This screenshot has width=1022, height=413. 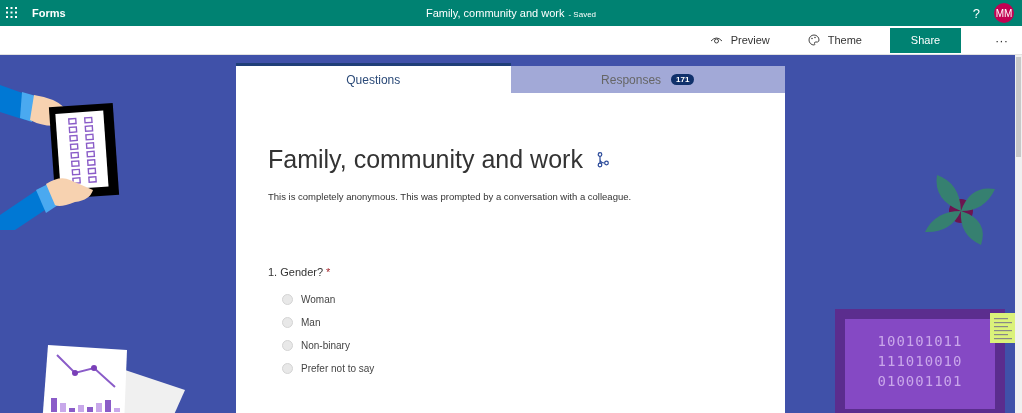 I want to click on branching-icon, so click(x=602, y=159).